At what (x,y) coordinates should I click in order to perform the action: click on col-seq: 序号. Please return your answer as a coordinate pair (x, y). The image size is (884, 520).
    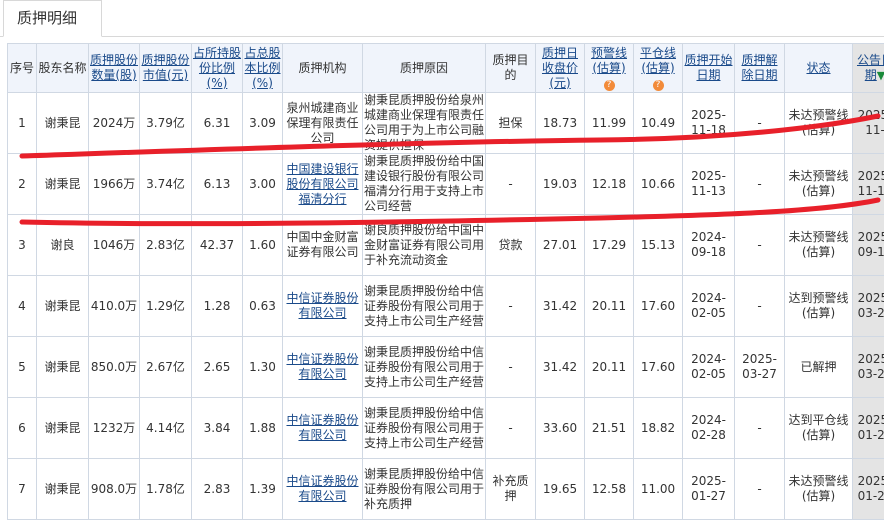
    Looking at the image, I should click on (22, 68).